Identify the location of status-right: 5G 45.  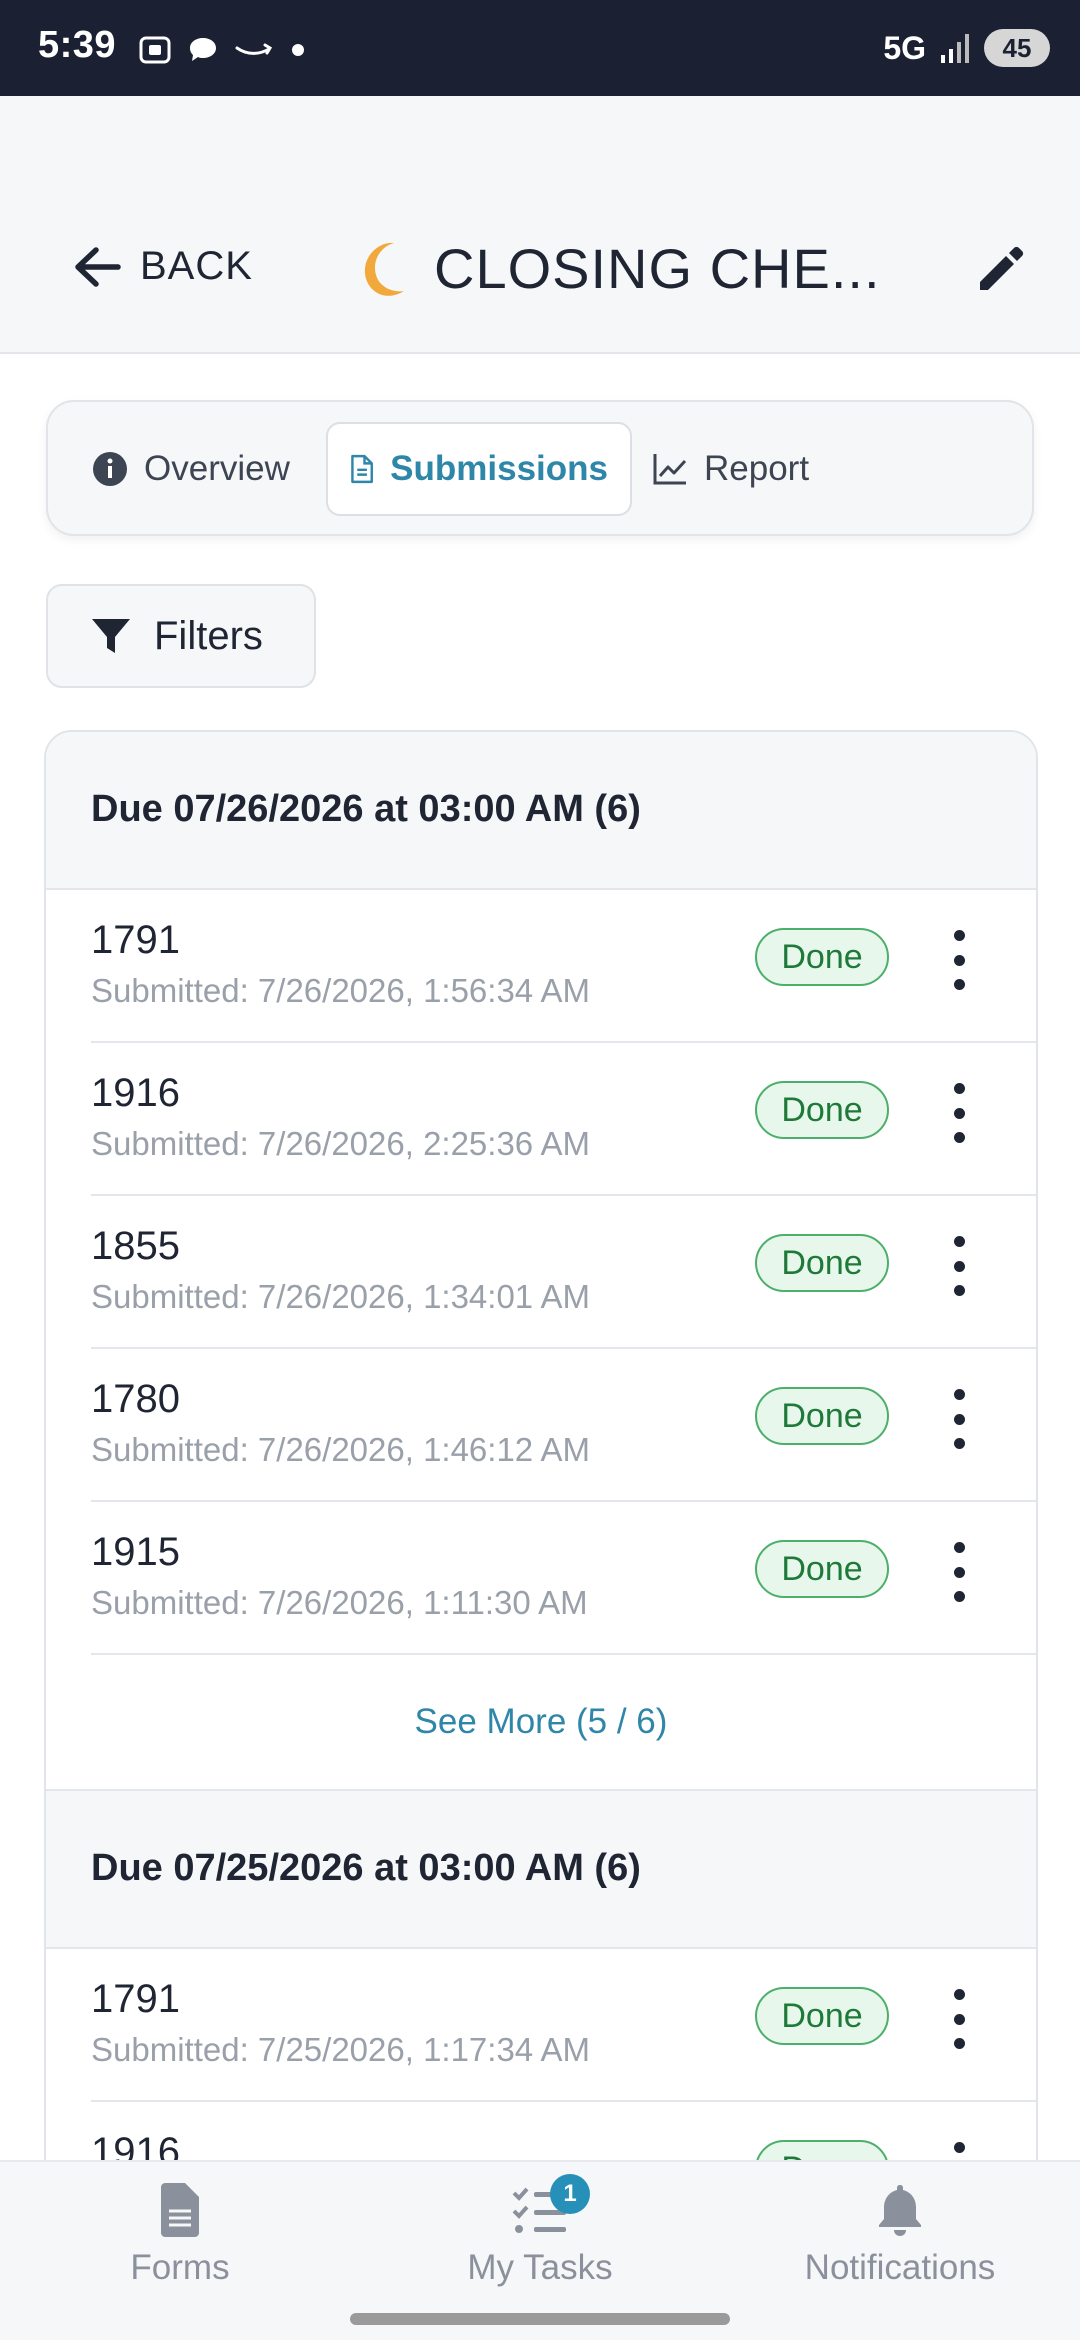
(966, 48).